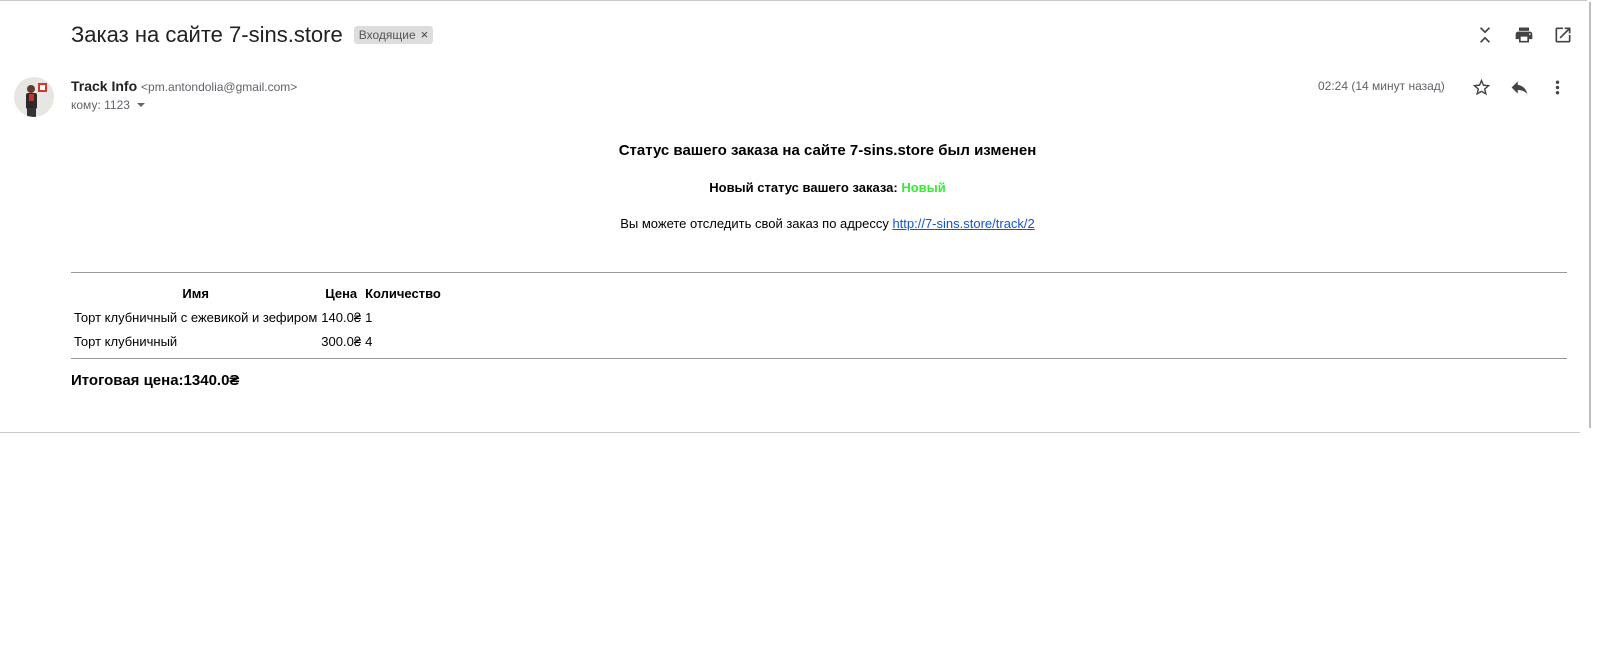 This screenshot has height=648, width=1602. I want to click on recipient-line: кому: 1123, so click(108, 105).